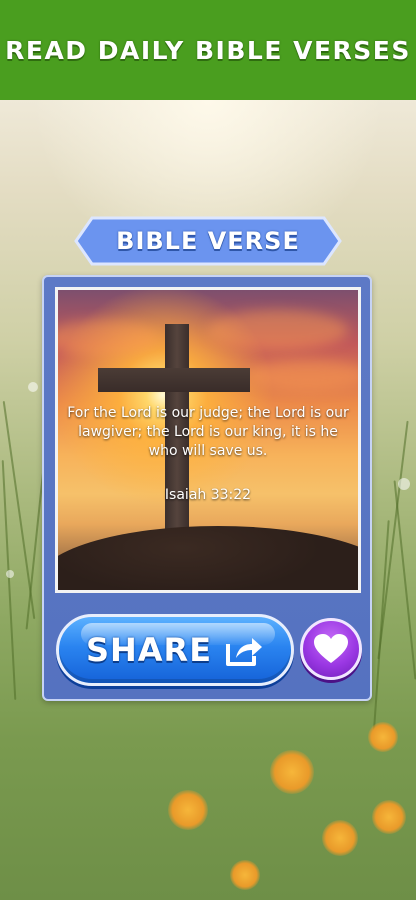 The image size is (416, 900). I want to click on heart-icon, so click(331, 648).